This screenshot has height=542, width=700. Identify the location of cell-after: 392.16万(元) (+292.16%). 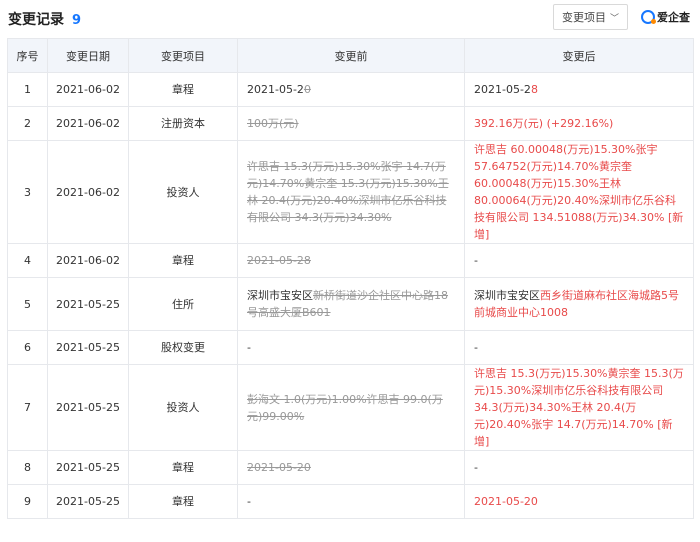
(579, 123).